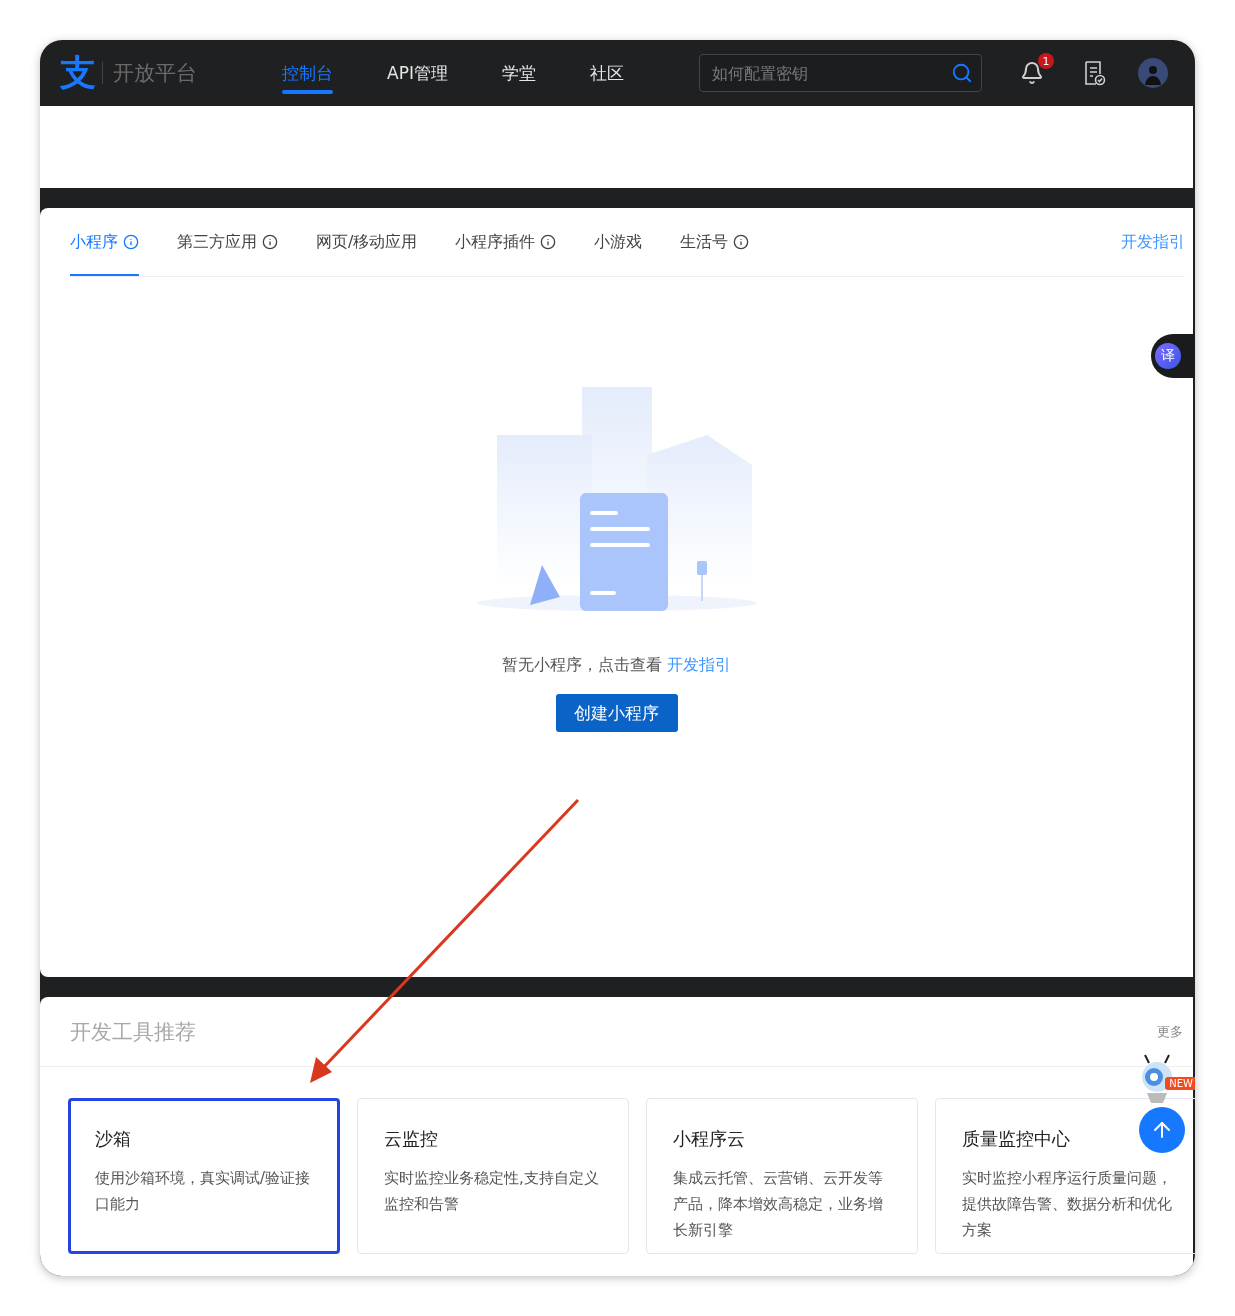 The height and width of the screenshot is (1316, 1235). Describe the element at coordinates (1180, 1083) in the screenshot. I see `new-badge: NEW` at that location.